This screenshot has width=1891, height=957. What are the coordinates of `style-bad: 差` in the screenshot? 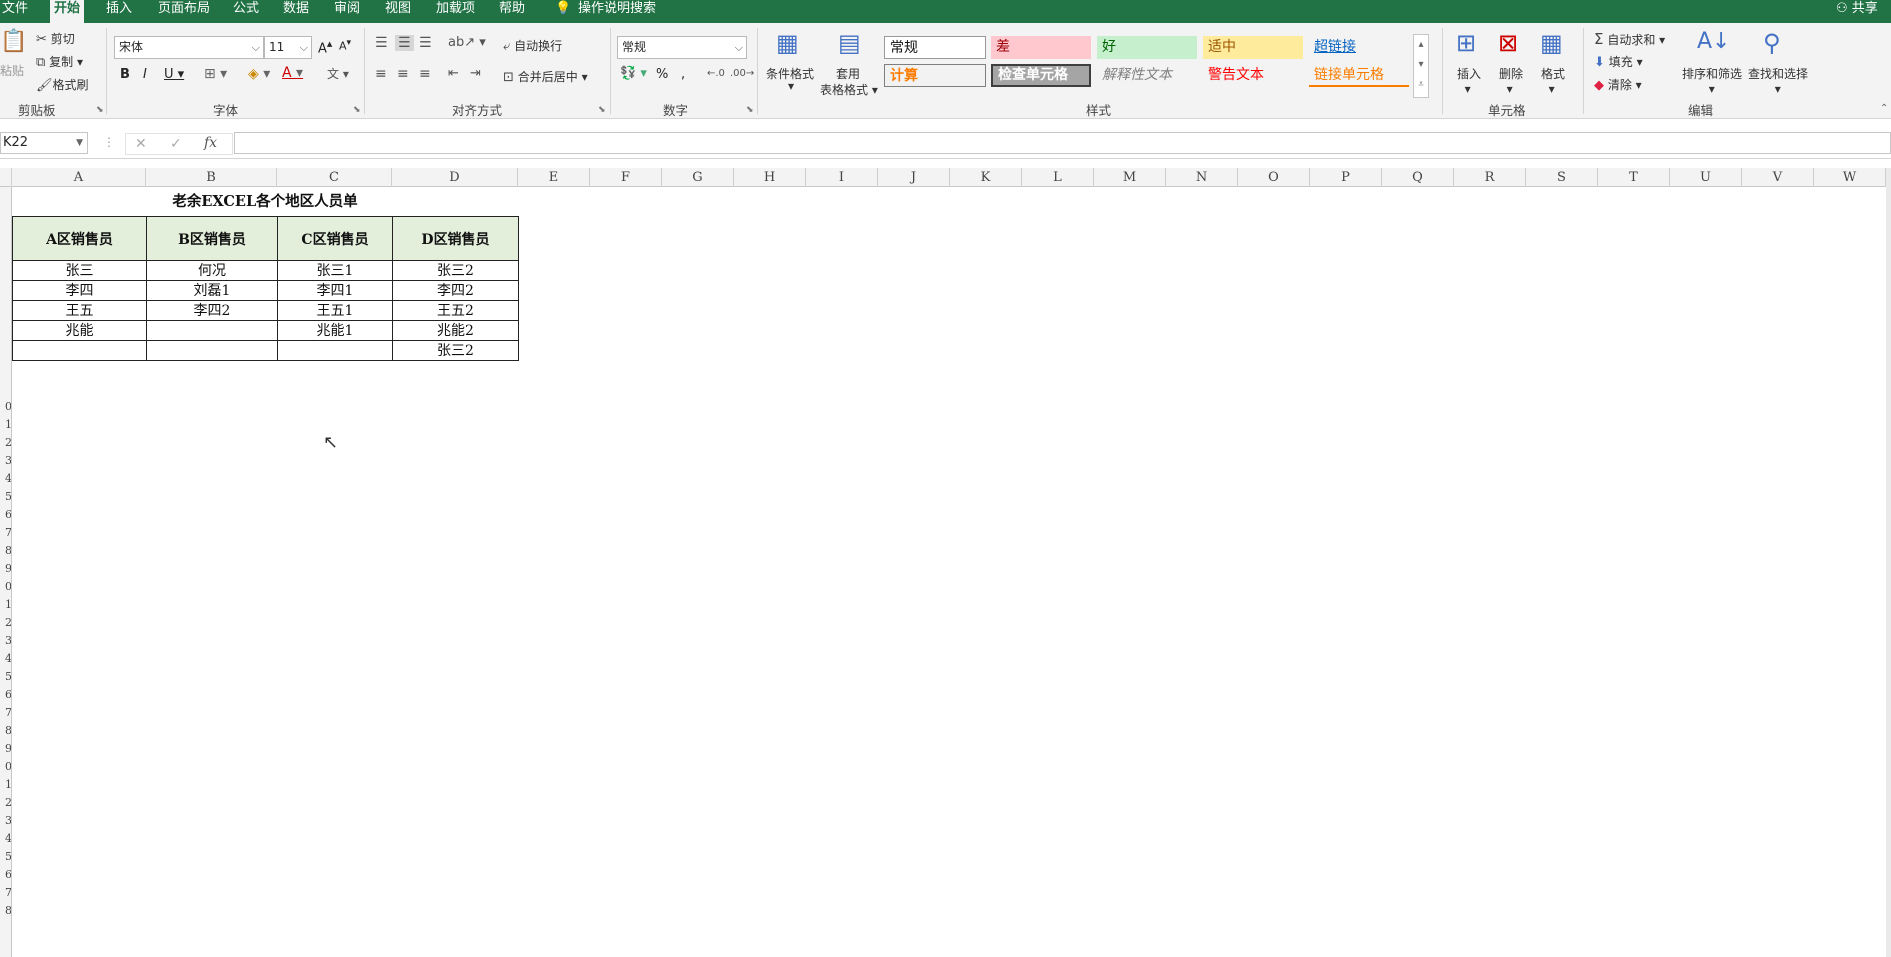 It's located at (1041, 47).